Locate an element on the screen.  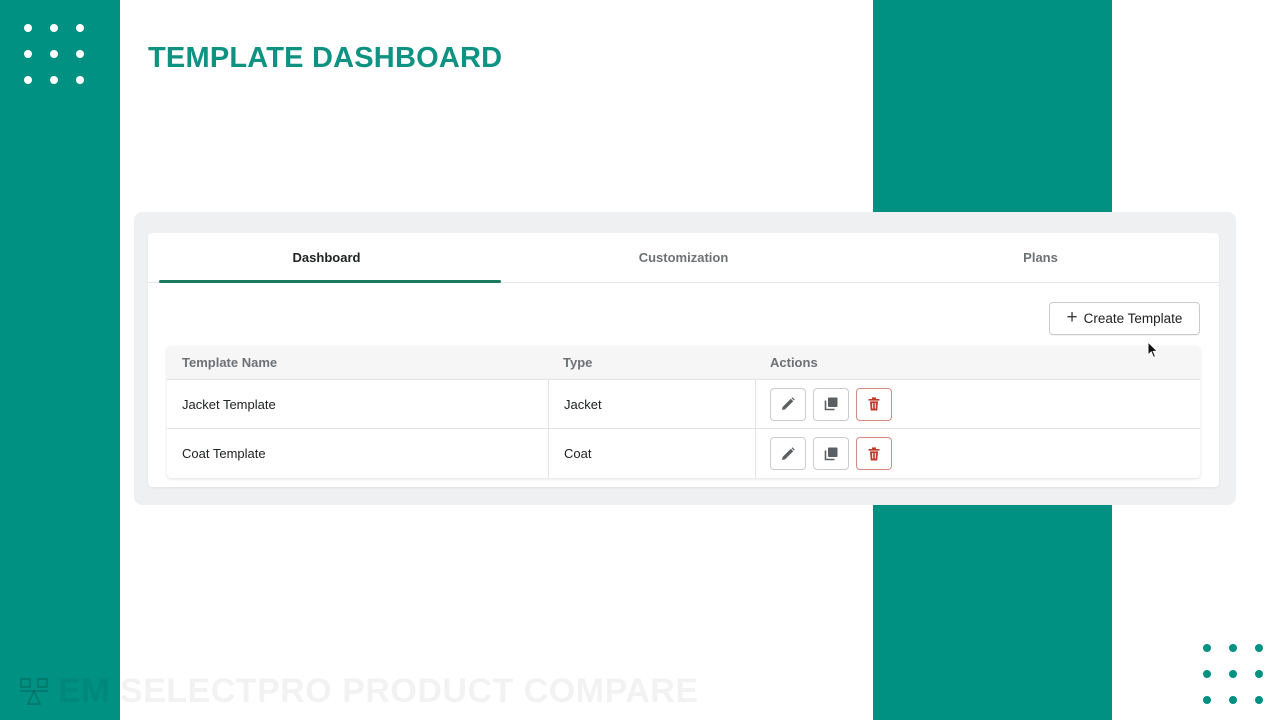
tab-bar: Dashboard Customization Plans is located at coordinates (683, 258).